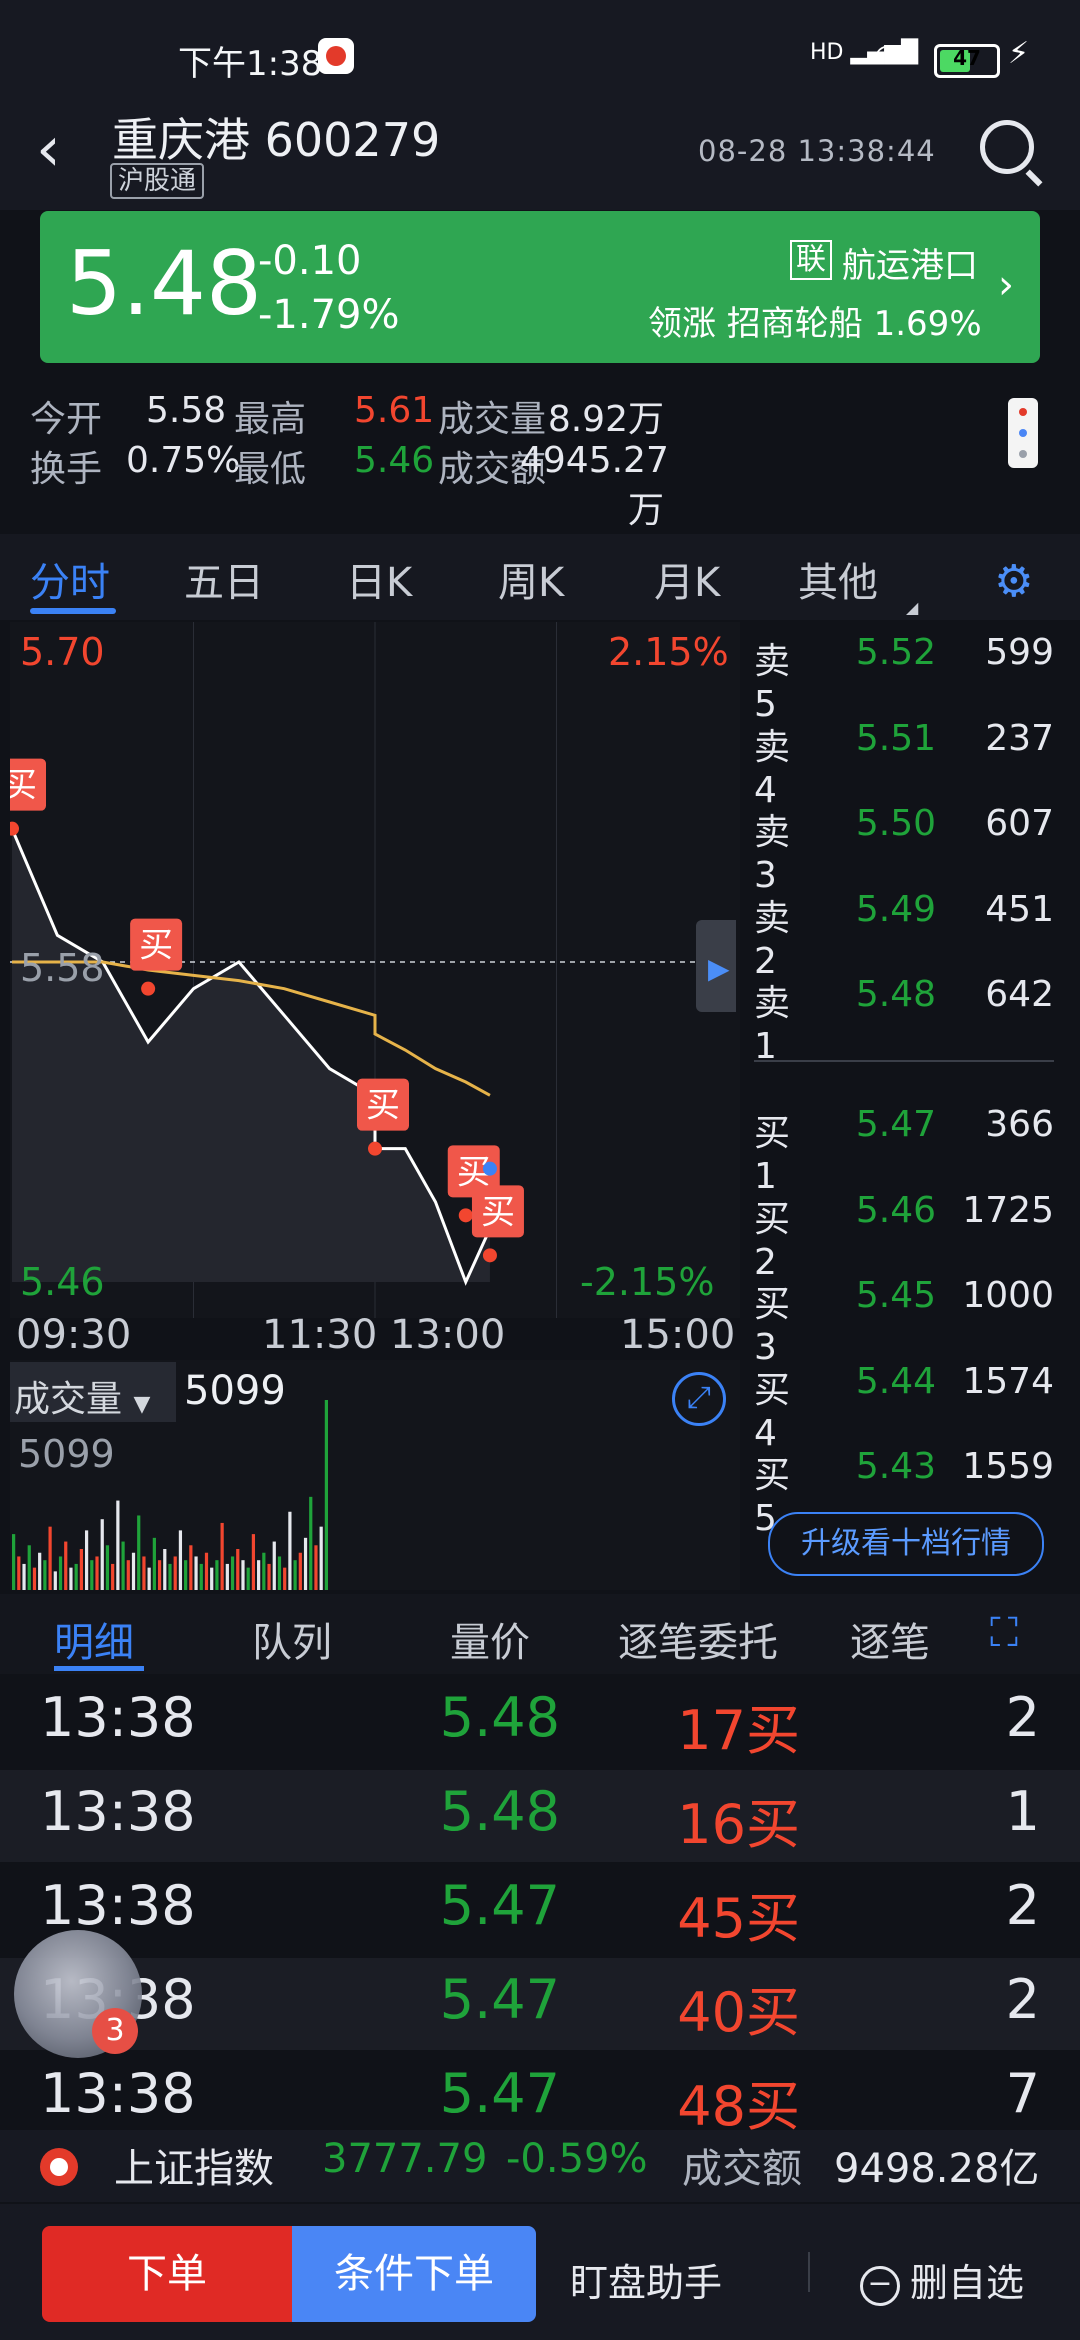 Image resolution: width=1080 pixels, height=2340 pixels. Describe the element at coordinates (489, 1168) in the screenshot. I see `latest-marker-dot` at that location.